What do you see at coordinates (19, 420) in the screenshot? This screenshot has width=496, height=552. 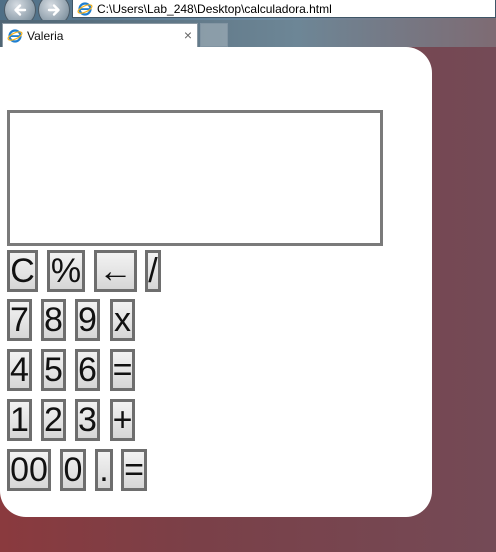 I see `digit-1-button: 1` at bounding box center [19, 420].